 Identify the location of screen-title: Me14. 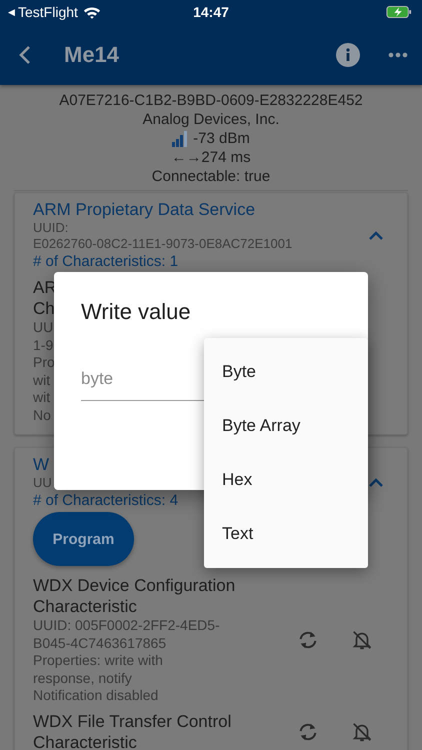
(92, 55).